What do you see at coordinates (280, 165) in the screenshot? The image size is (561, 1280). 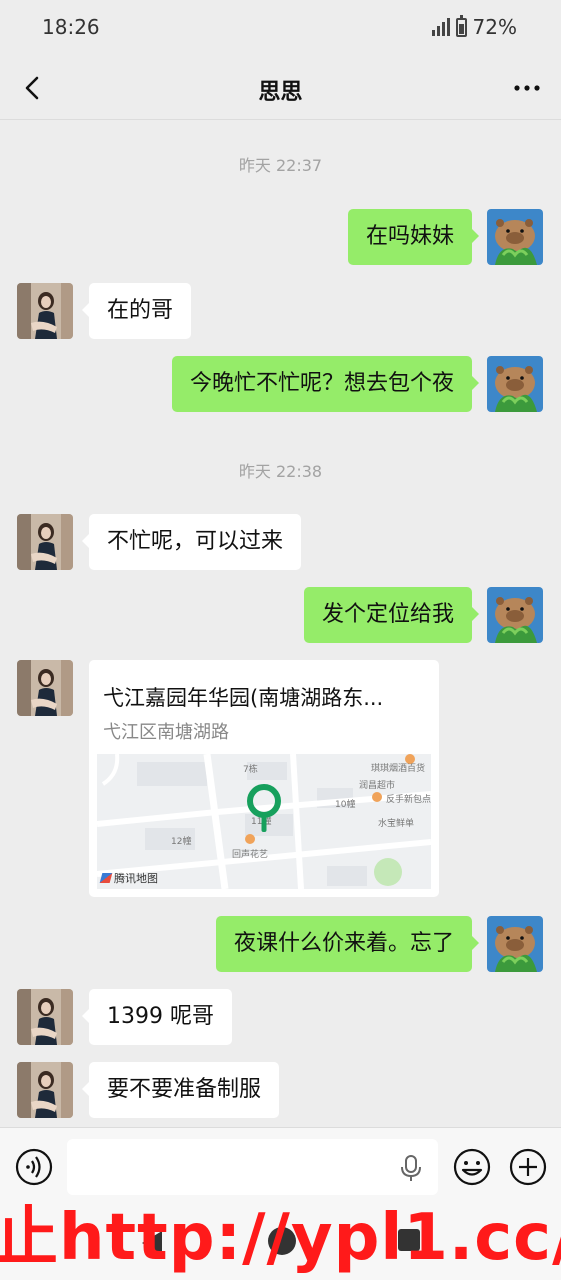 I see `timestamp: 昨天 22:37` at bounding box center [280, 165].